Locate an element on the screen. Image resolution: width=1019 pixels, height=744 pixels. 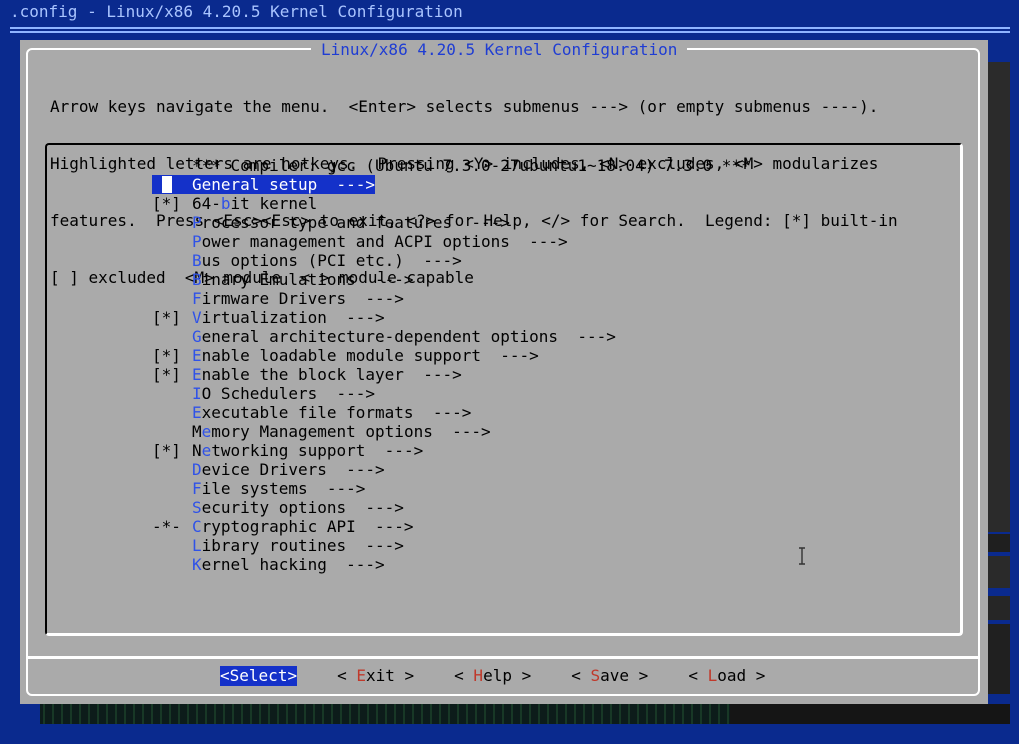
menu-item: Firmware Drivers ---> is located at coordinates (451, 298).